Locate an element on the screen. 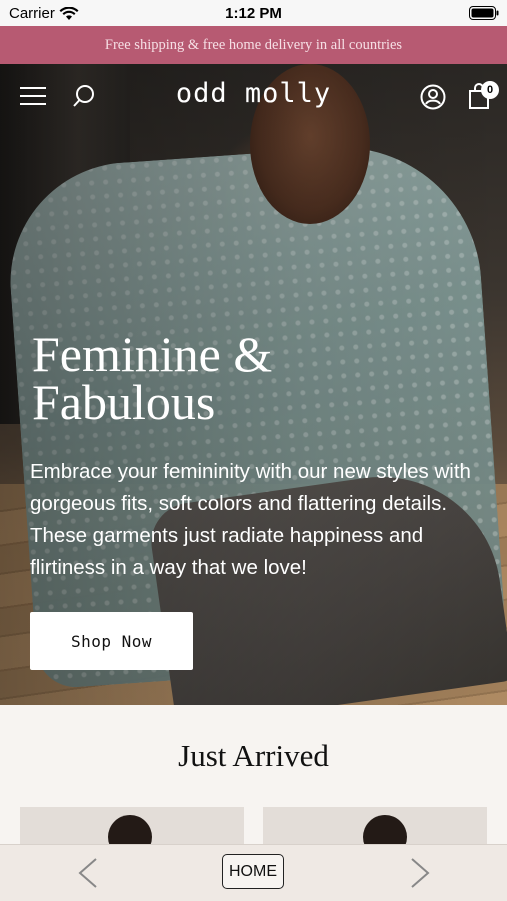  home-button: HOME is located at coordinates (253, 871).